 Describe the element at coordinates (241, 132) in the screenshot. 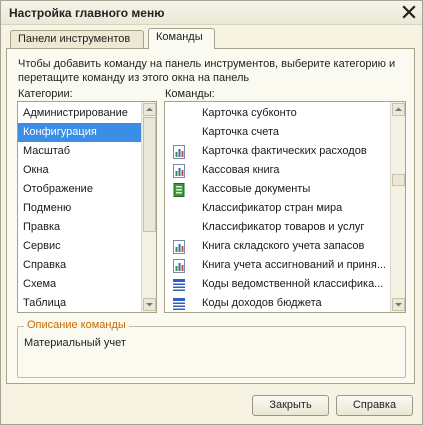

I see `command-label: Карточка счета` at that location.